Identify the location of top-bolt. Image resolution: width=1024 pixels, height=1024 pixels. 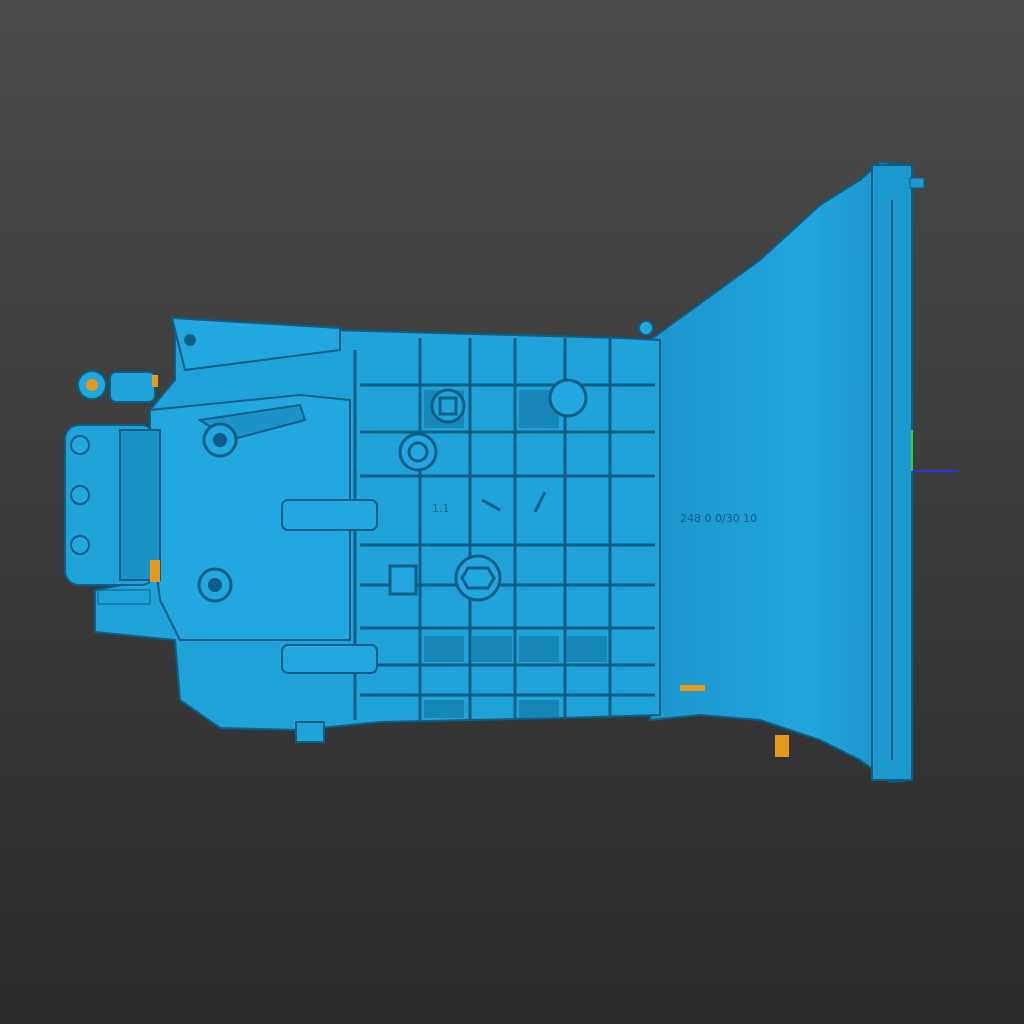
(116, 386).